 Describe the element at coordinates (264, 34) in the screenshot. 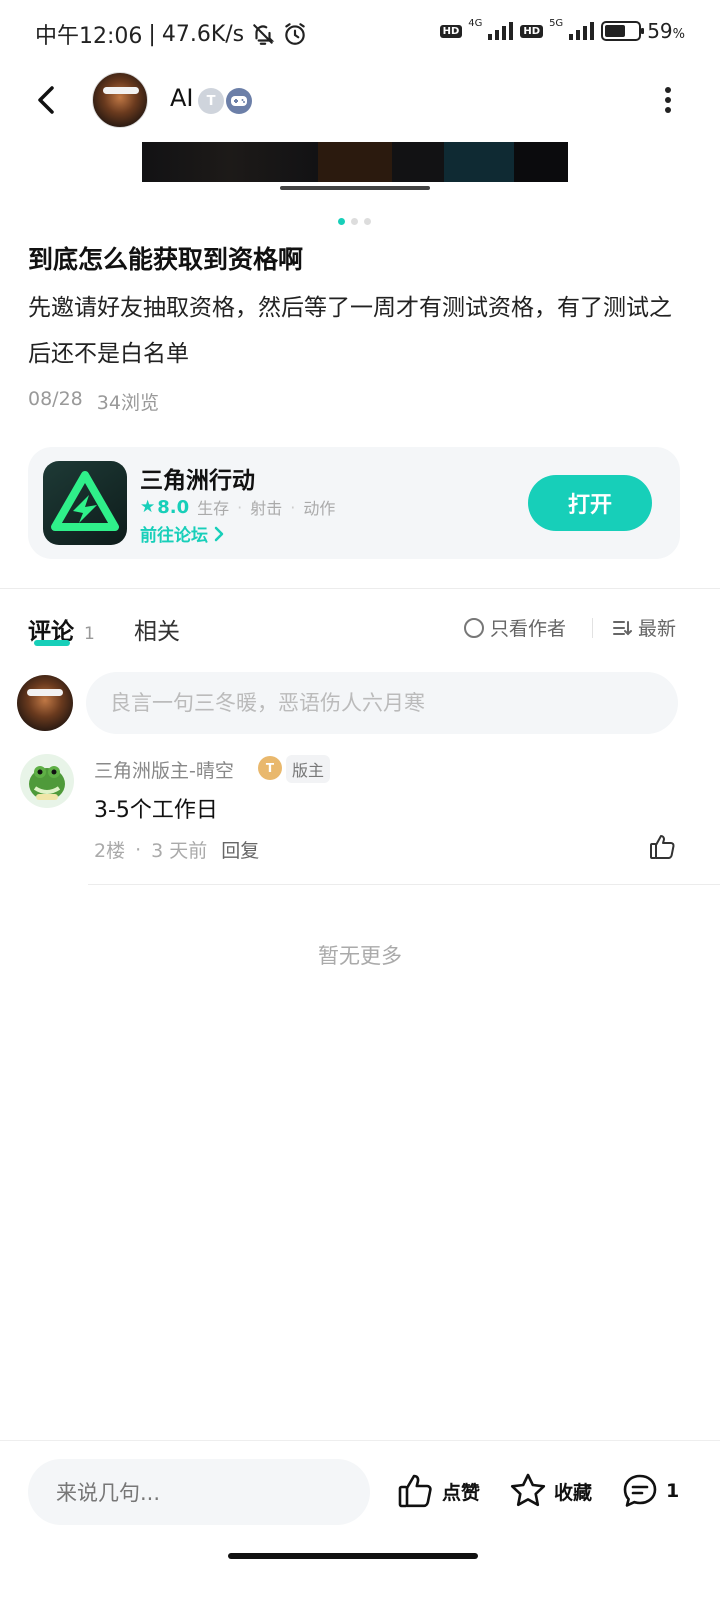

I see `mute-bell-icon` at that location.